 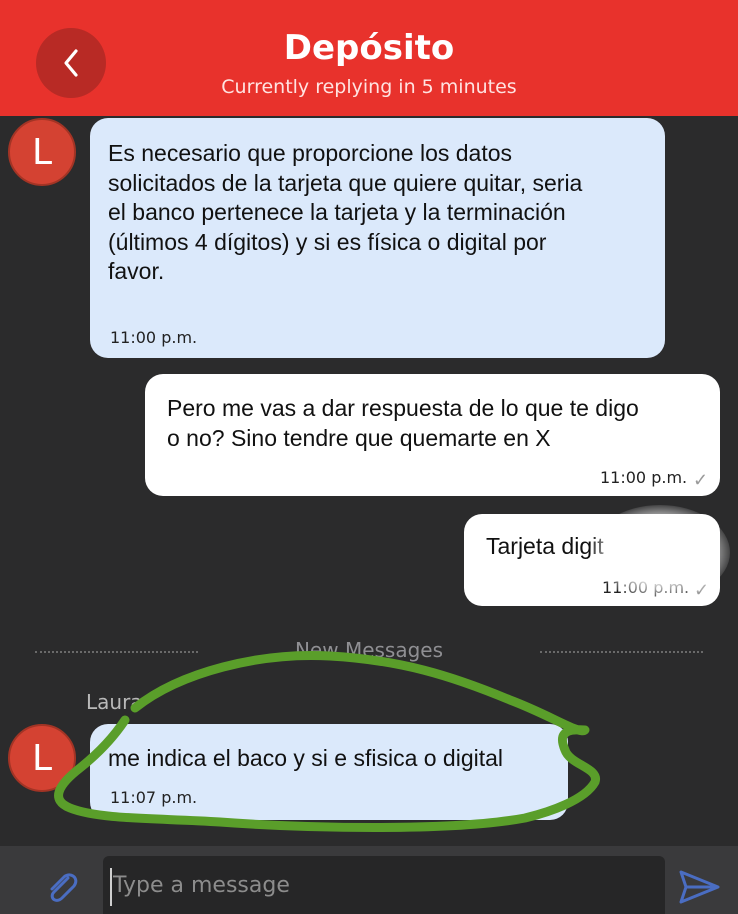 I want to click on chat-title: Depósito, so click(x=369, y=48).